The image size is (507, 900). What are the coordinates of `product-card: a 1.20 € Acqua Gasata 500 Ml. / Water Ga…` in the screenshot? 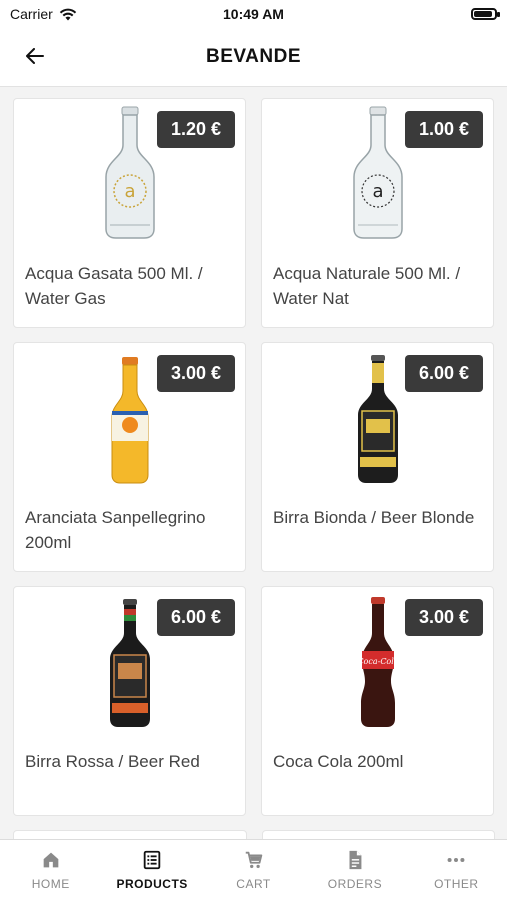 It's located at (129, 213).